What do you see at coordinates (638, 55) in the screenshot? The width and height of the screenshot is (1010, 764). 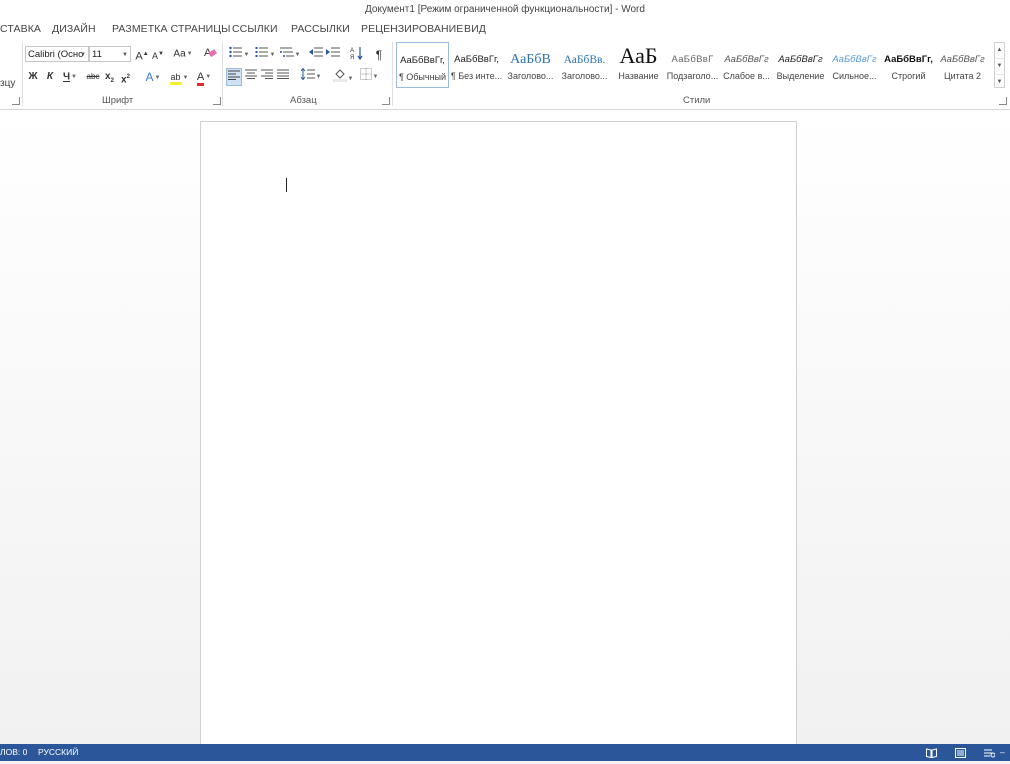 I see `style-sample: АаБ` at bounding box center [638, 55].